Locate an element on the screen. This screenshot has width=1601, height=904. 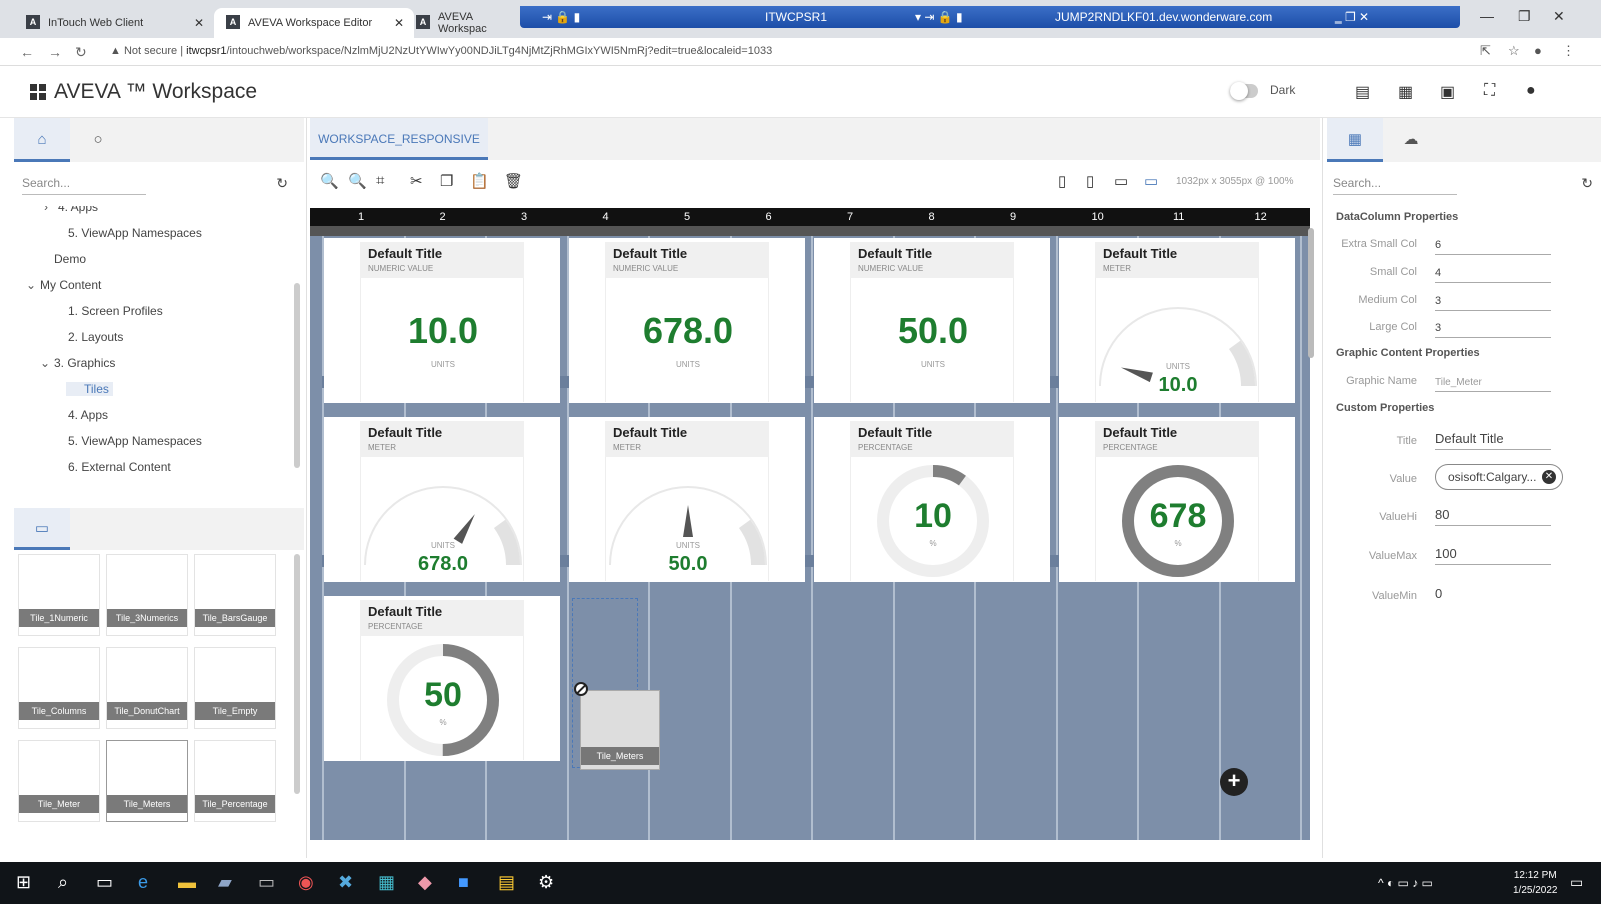
browser-tab-intouch: A InTouch Web Client ✕ is located at coordinates (114, 23).